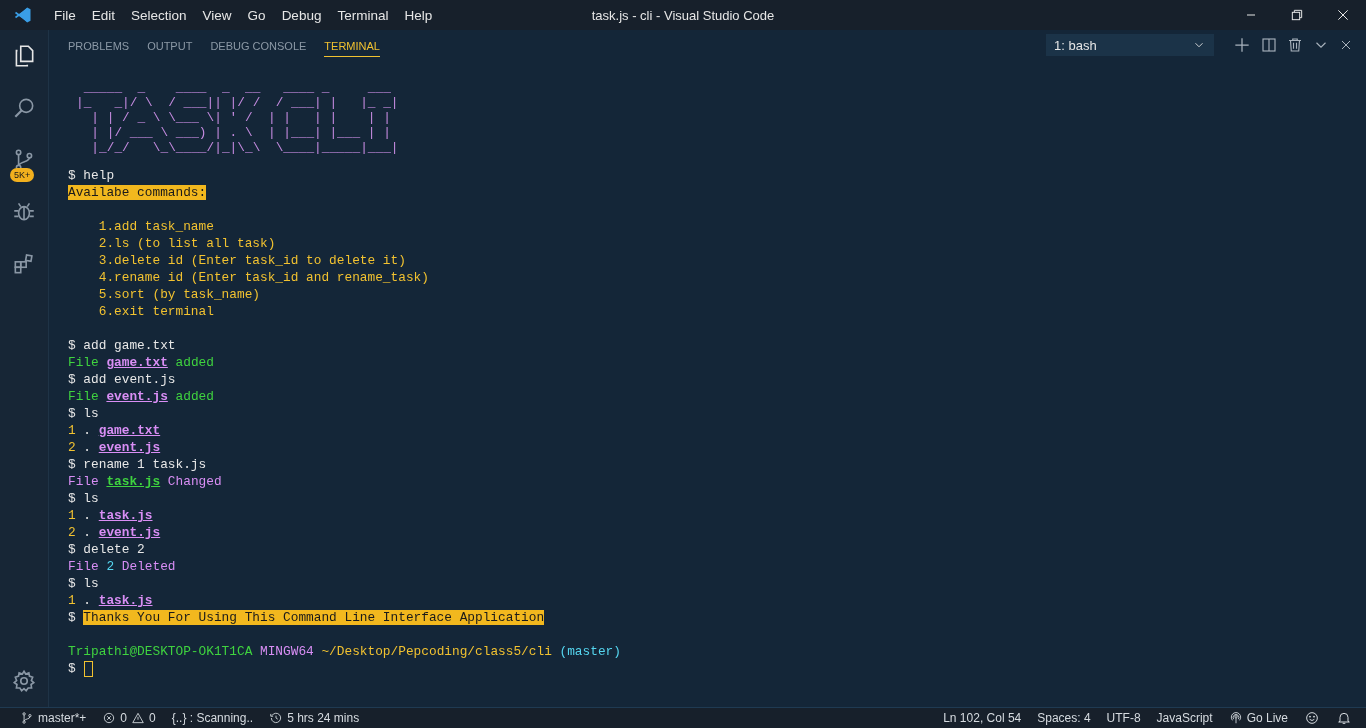 Image resolution: width=1366 pixels, height=728 pixels. What do you see at coordinates (1235, 718) in the screenshot?
I see `broadcast-icon` at bounding box center [1235, 718].